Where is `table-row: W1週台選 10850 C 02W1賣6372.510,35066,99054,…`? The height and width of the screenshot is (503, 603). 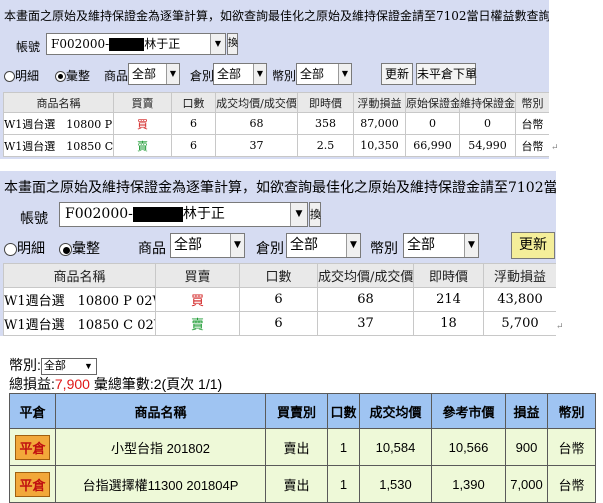
table-row: W1週台選 10850 C 02W1賣6372.510,35066,99054,… is located at coordinates (276, 145).